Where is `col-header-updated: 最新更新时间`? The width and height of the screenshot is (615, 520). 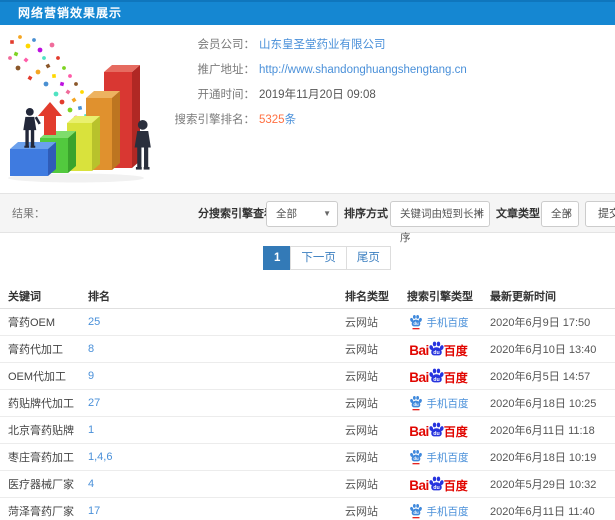
col-header-updated: 最新更新时间 is located at coordinates (523, 296).